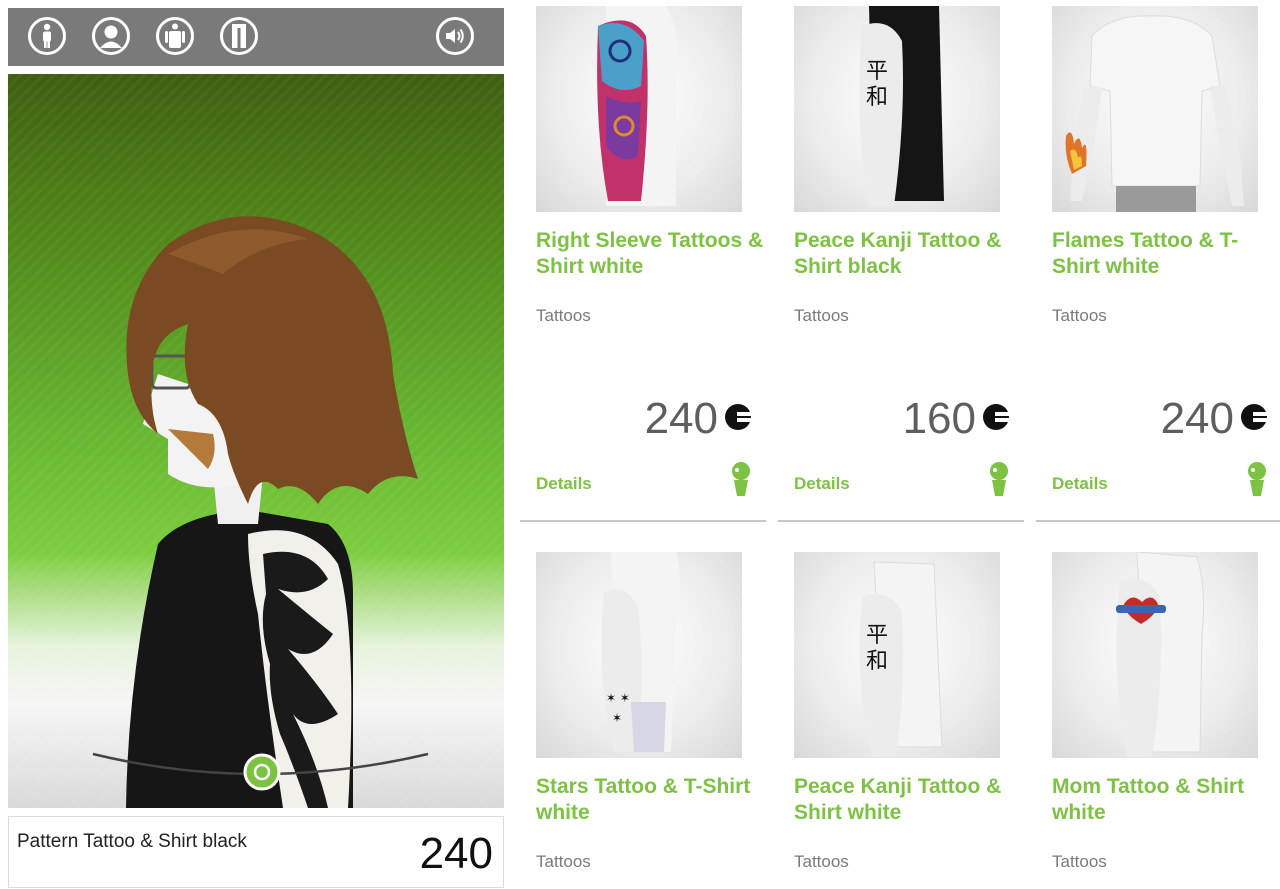  I want to click on selected-item-name: Pattern Tattoo & Shirt black, so click(132, 841).